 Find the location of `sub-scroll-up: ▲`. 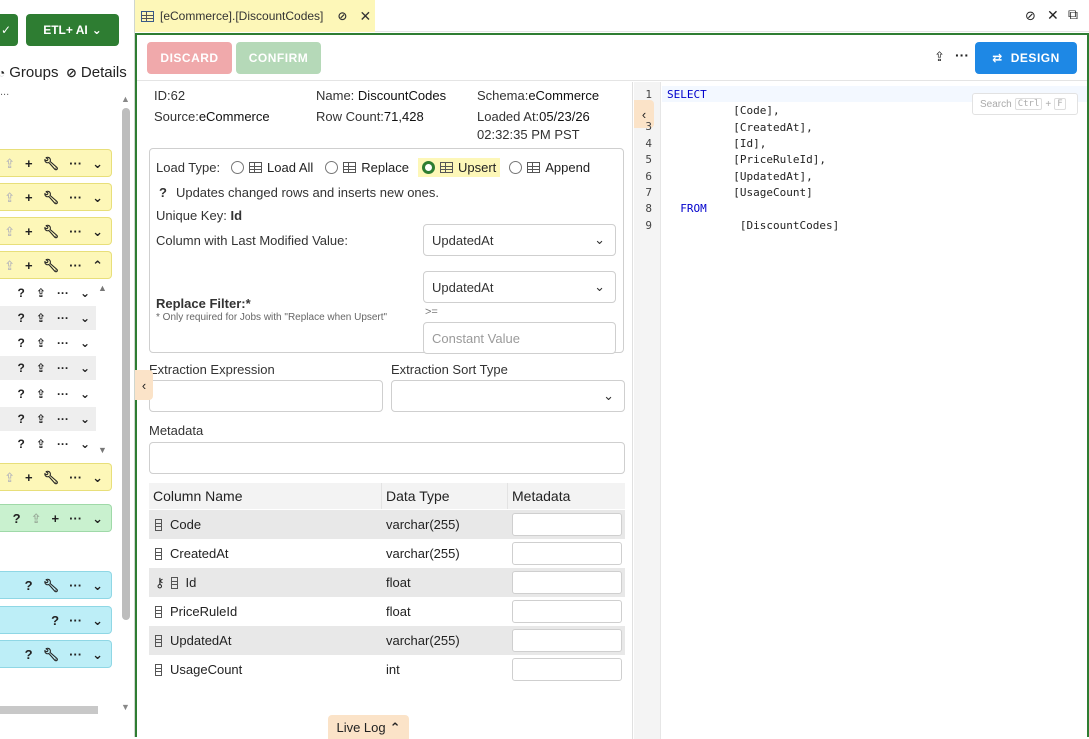

sub-scroll-up: ▲ is located at coordinates (102, 288).